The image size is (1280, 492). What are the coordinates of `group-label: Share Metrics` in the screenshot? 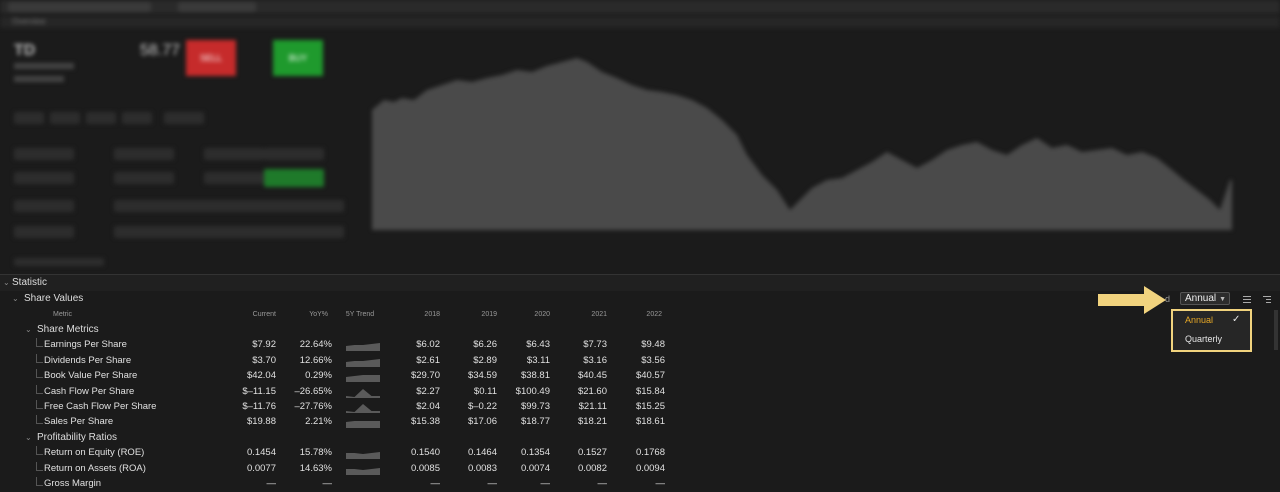 It's located at (68, 329).